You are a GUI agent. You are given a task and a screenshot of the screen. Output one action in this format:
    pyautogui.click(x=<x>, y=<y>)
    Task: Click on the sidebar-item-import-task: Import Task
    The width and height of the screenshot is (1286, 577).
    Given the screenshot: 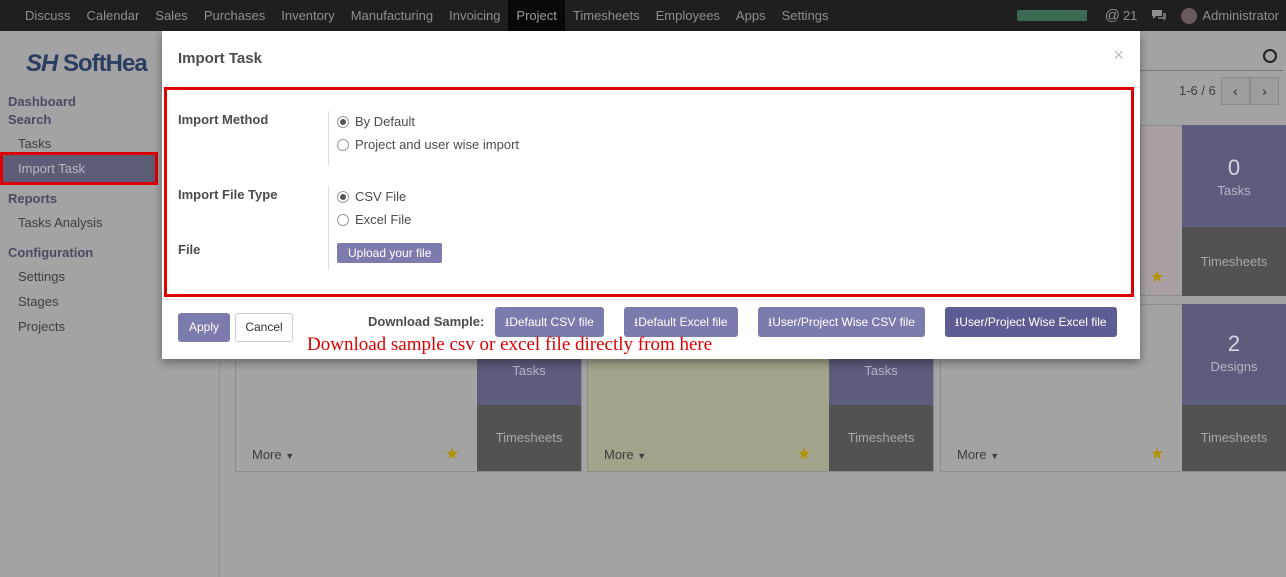 What is the action you would take?
    pyautogui.click(x=79, y=168)
    